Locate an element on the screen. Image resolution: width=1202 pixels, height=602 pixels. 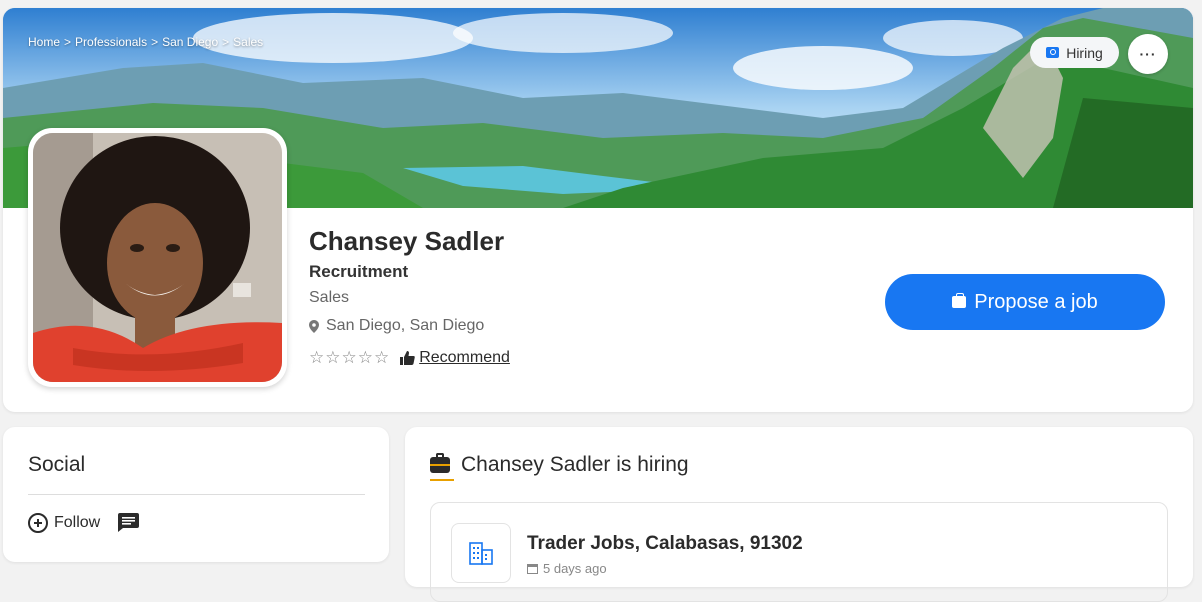
hiring-heading-text: Chansey Sadler is hiring is located at coordinates (575, 464).